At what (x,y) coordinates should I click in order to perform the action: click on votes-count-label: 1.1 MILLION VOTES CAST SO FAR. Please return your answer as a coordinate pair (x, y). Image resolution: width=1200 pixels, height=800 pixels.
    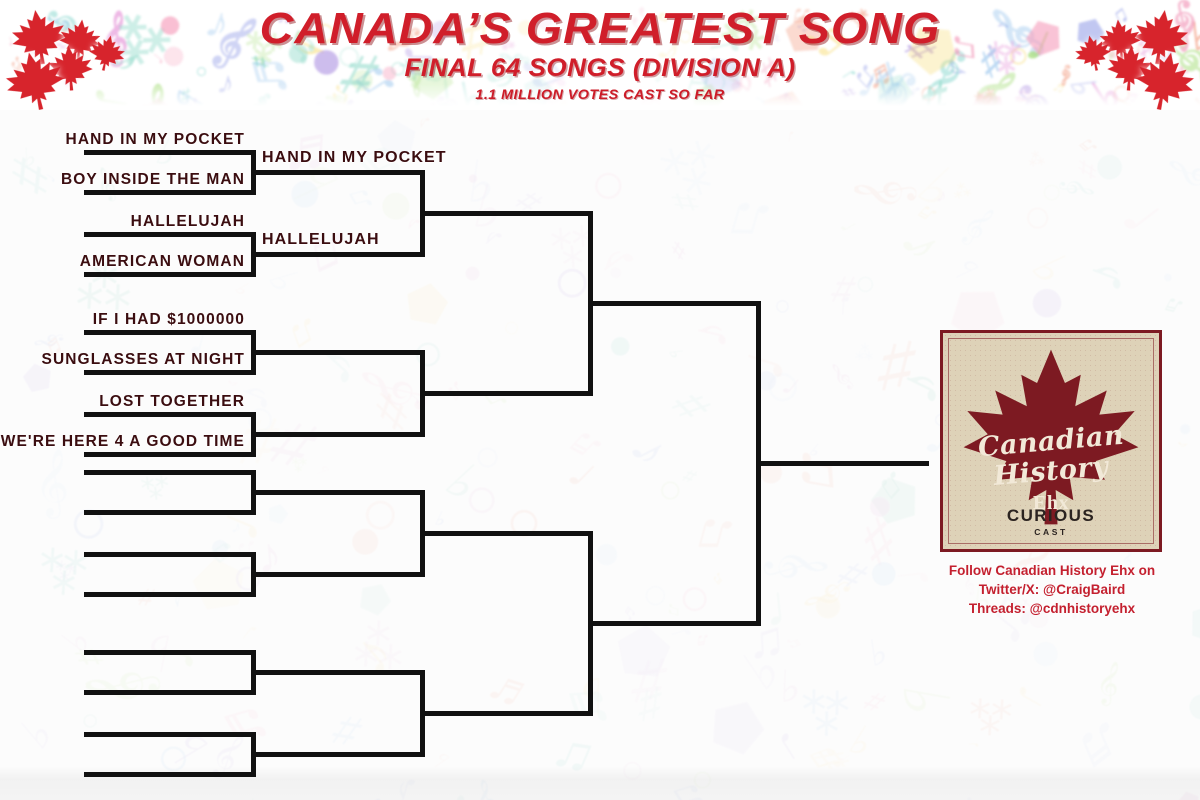
    Looking at the image, I should click on (600, 94).